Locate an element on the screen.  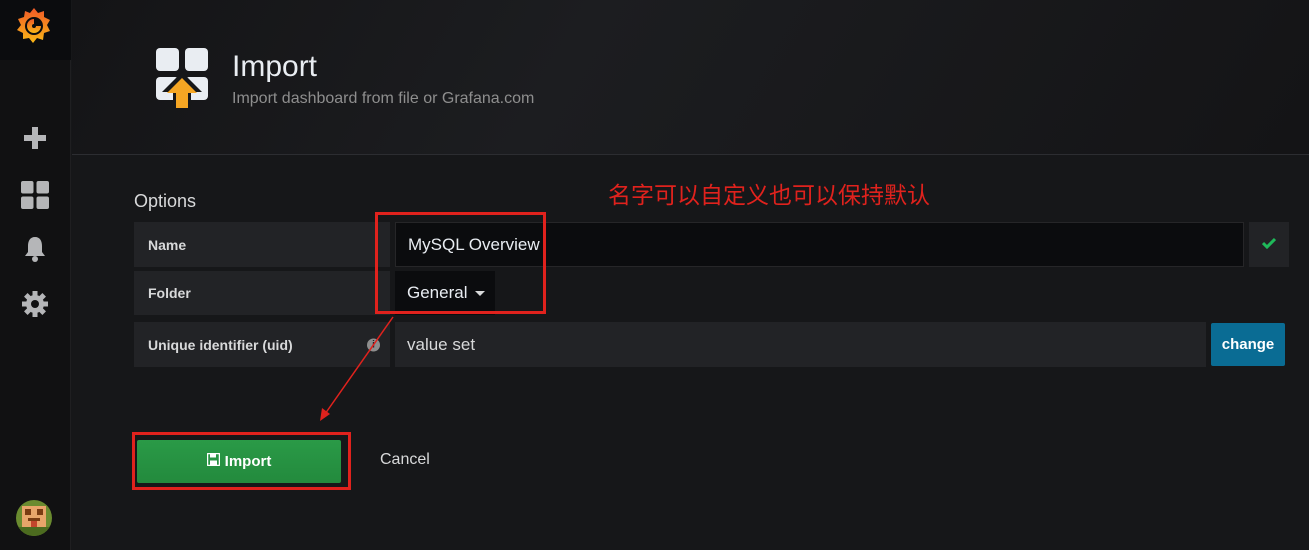
name-valid-indicator is located at coordinates (1269, 244).